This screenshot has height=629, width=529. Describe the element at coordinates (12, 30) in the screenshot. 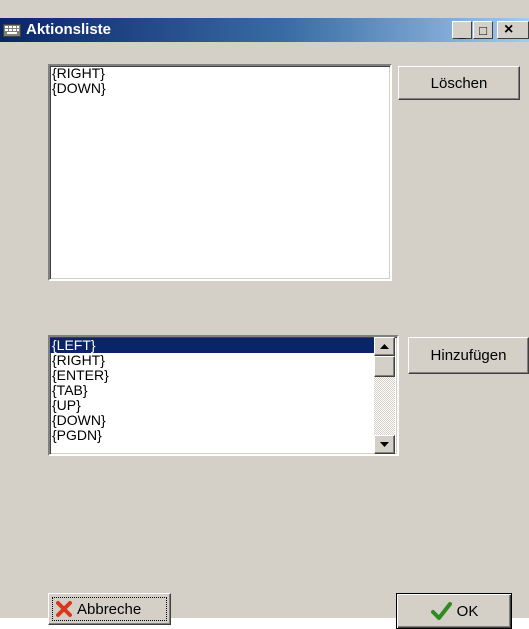

I see `keyboard-icon` at that location.